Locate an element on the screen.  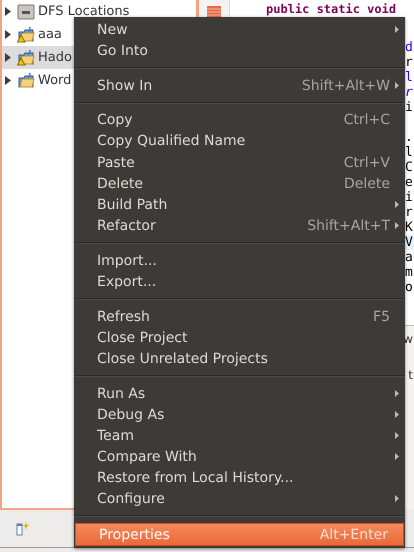
code-fragment: o is located at coordinates (409, 287).